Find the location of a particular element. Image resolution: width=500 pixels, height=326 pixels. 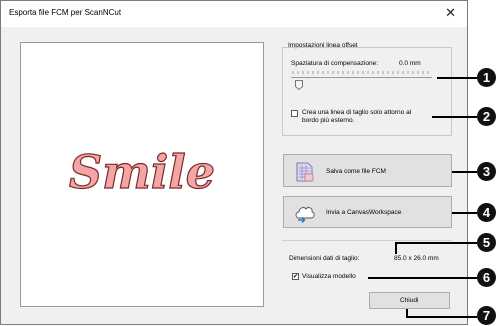

spacing-slider-thumb is located at coordinates (299, 85).